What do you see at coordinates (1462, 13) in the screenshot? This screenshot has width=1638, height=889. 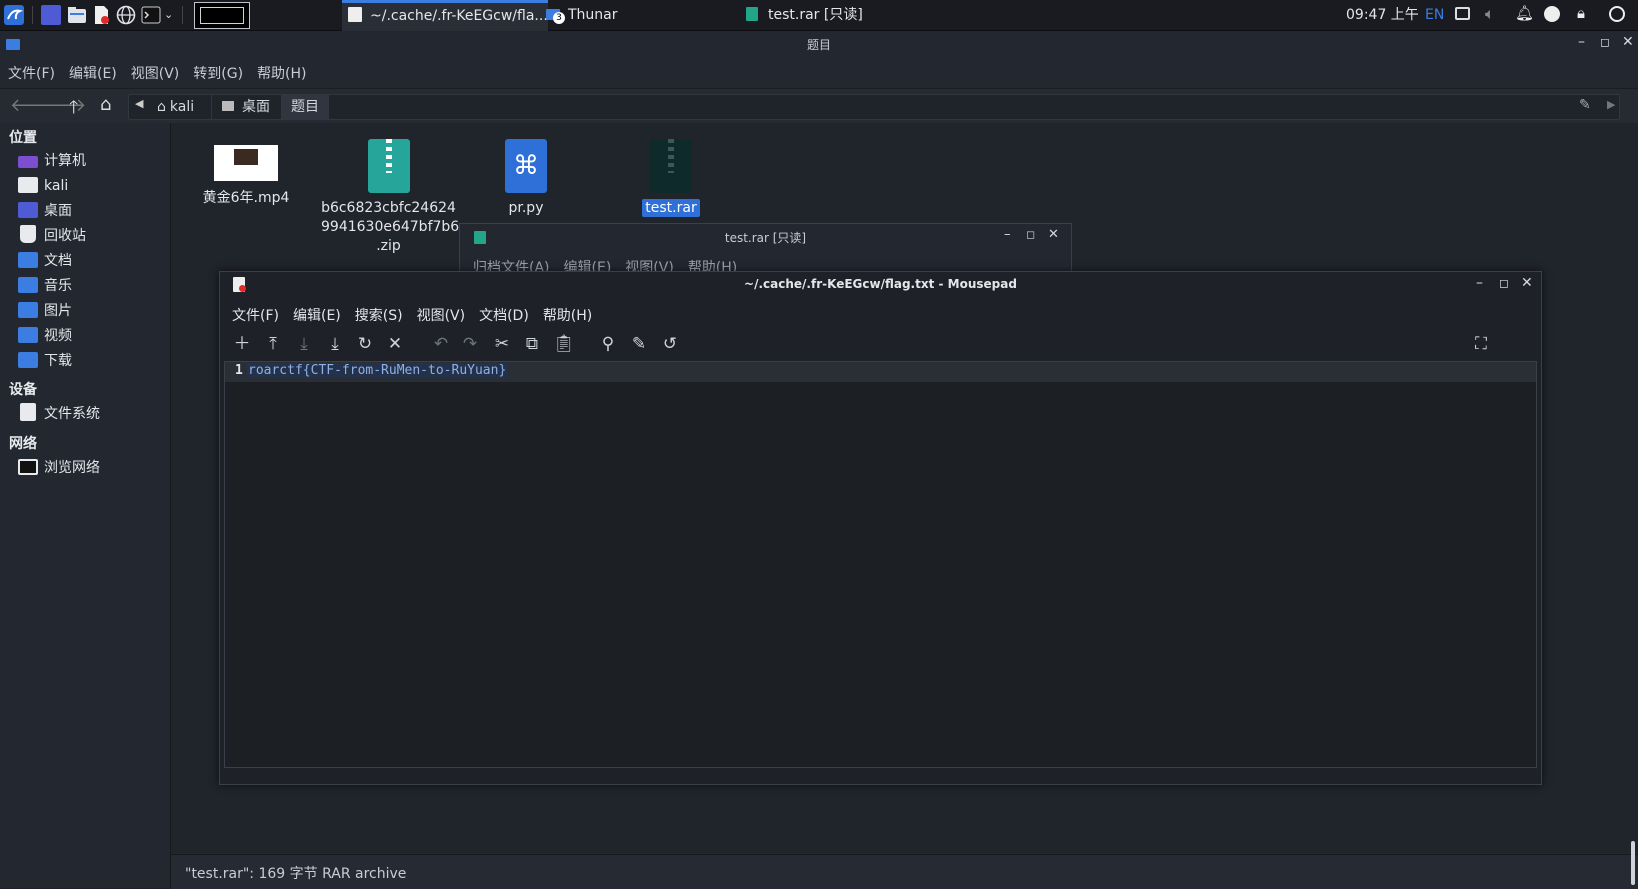 I see `display-icon` at bounding box center [1462, 13].